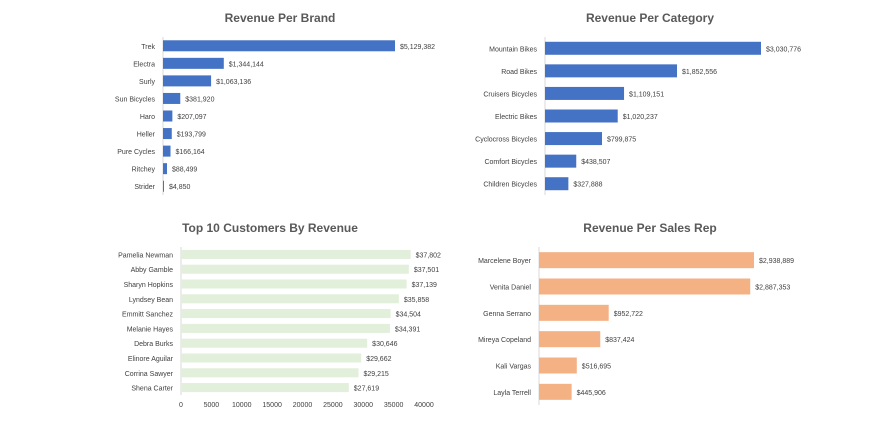 The width and height of the screenshot is (885, 421). What do you see at coordinates (516, 117) in the screenshot?
I see `category-label: Electric Bikes` at bounding box center [516, 117].